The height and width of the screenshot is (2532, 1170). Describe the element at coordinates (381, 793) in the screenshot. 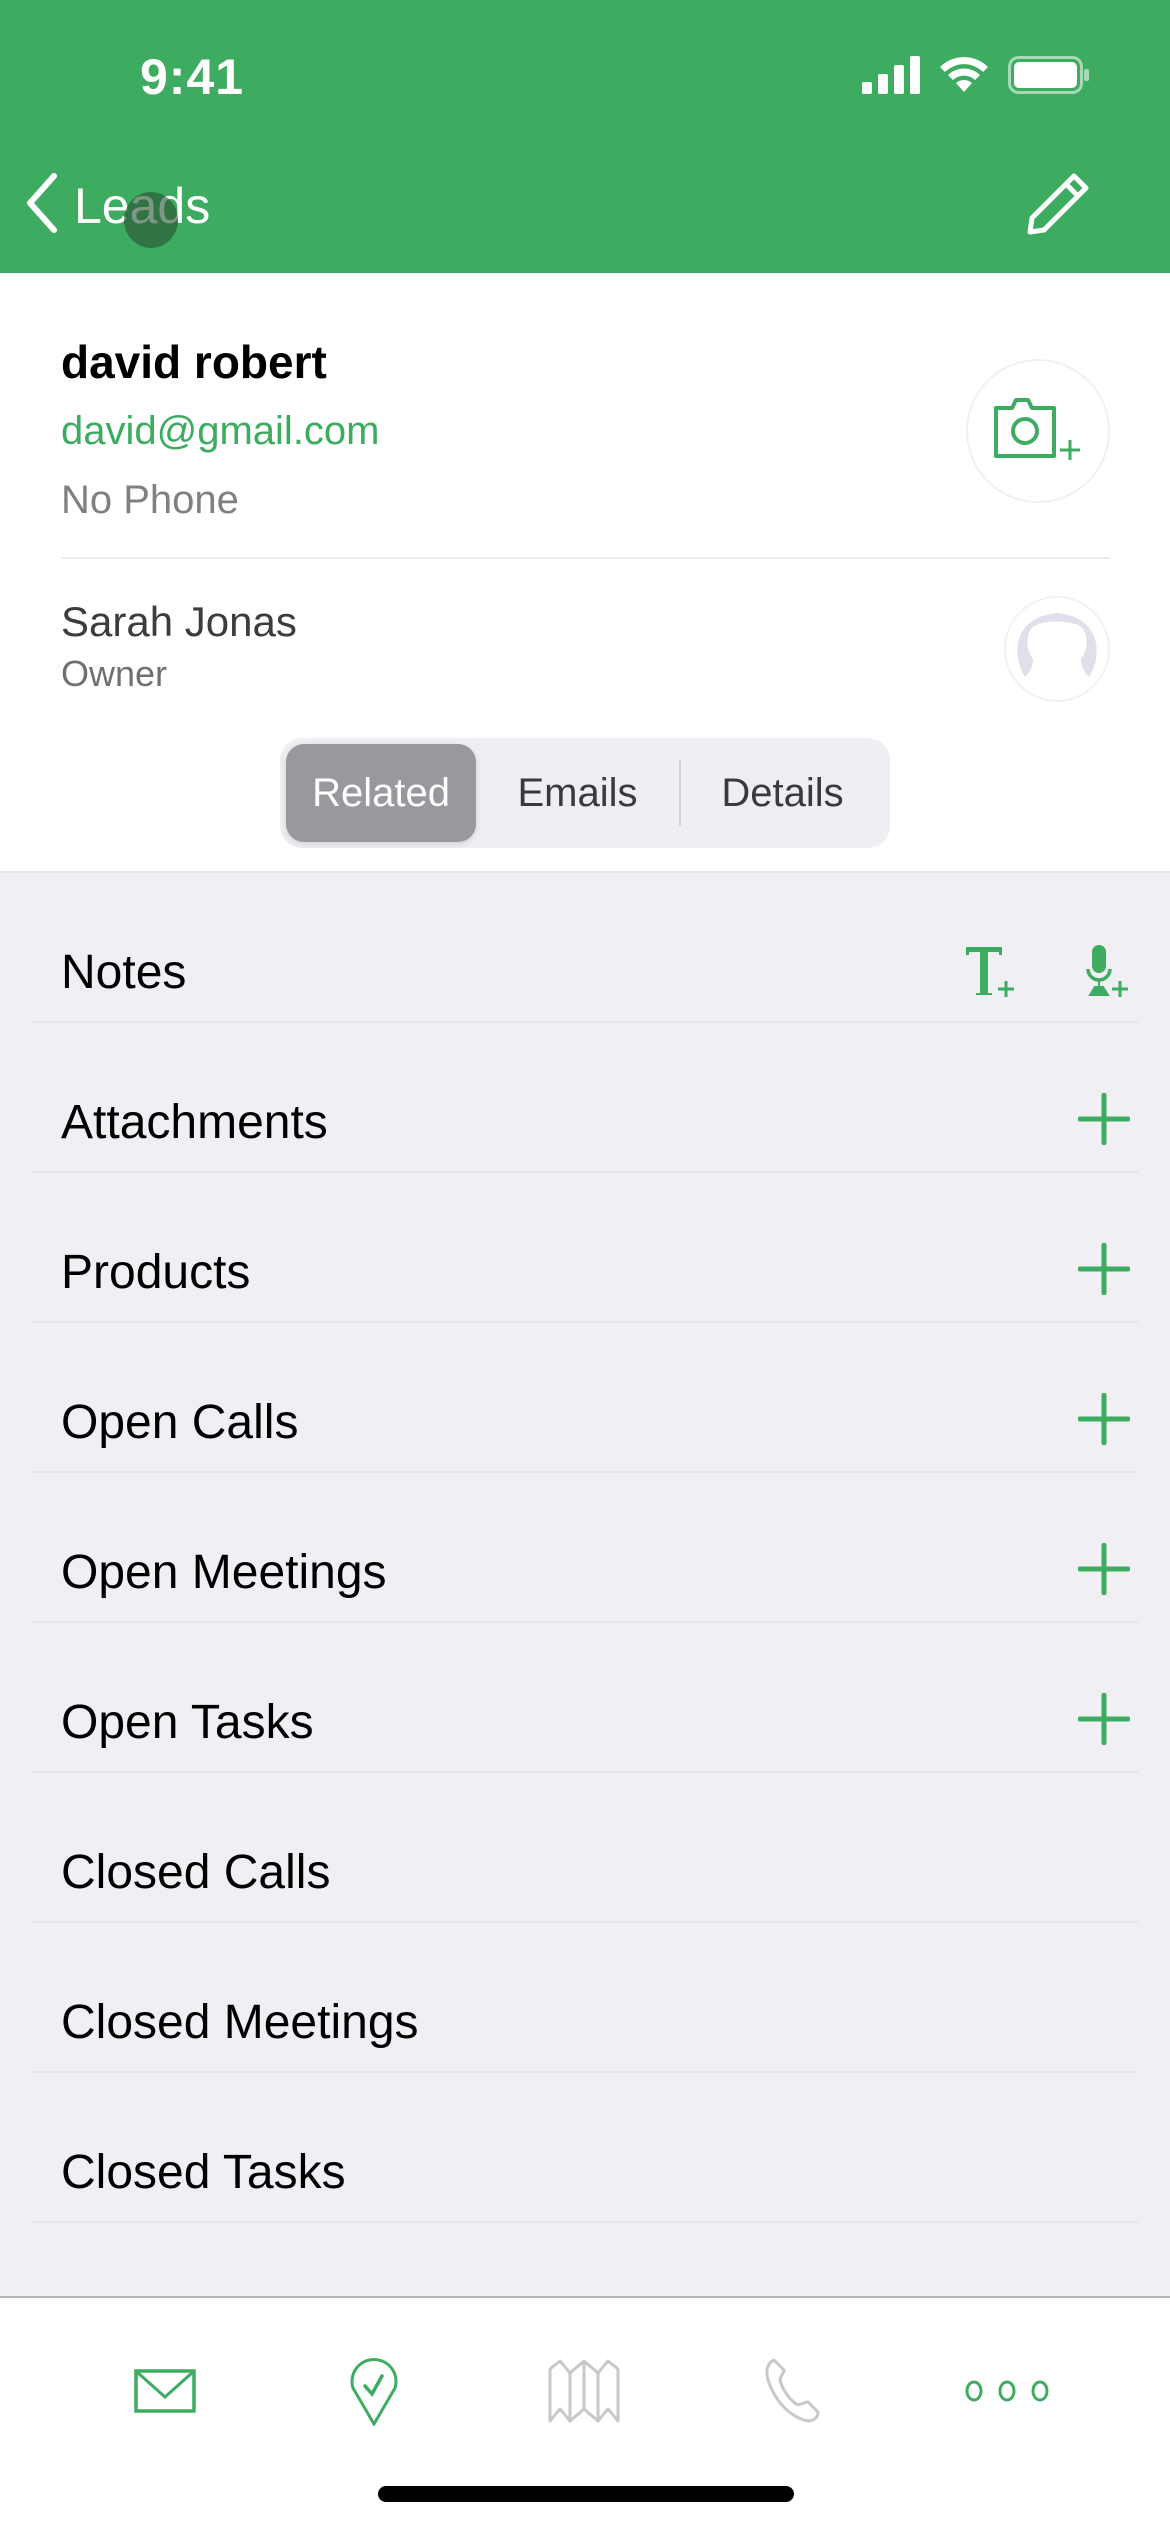

I see `tab-related: Related` at that location.